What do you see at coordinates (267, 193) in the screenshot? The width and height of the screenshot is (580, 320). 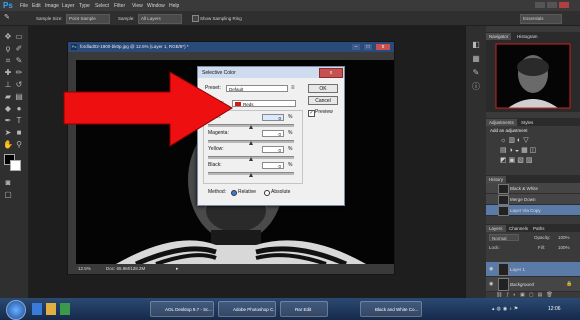 I see `method-absolute-radio` at bounding box center [267, 193].